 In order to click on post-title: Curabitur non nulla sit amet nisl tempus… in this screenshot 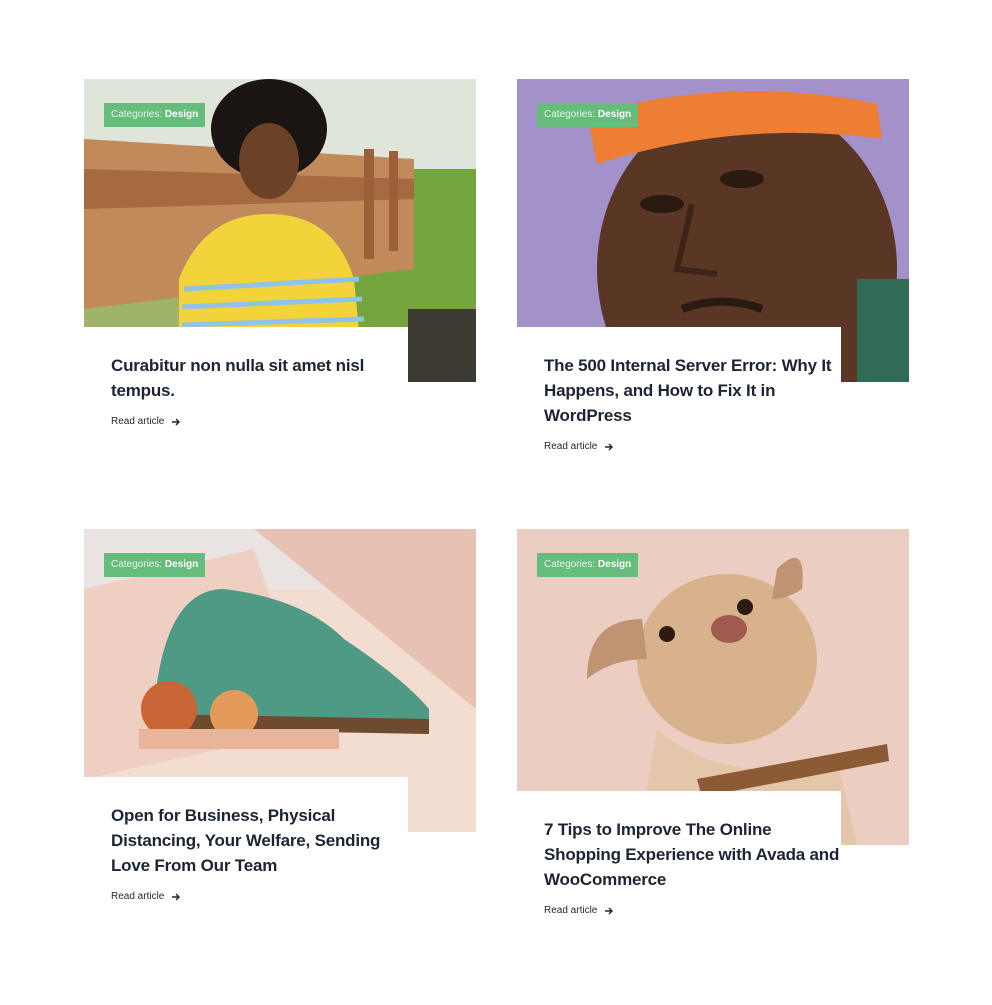, I will do `click(259, 378)`.